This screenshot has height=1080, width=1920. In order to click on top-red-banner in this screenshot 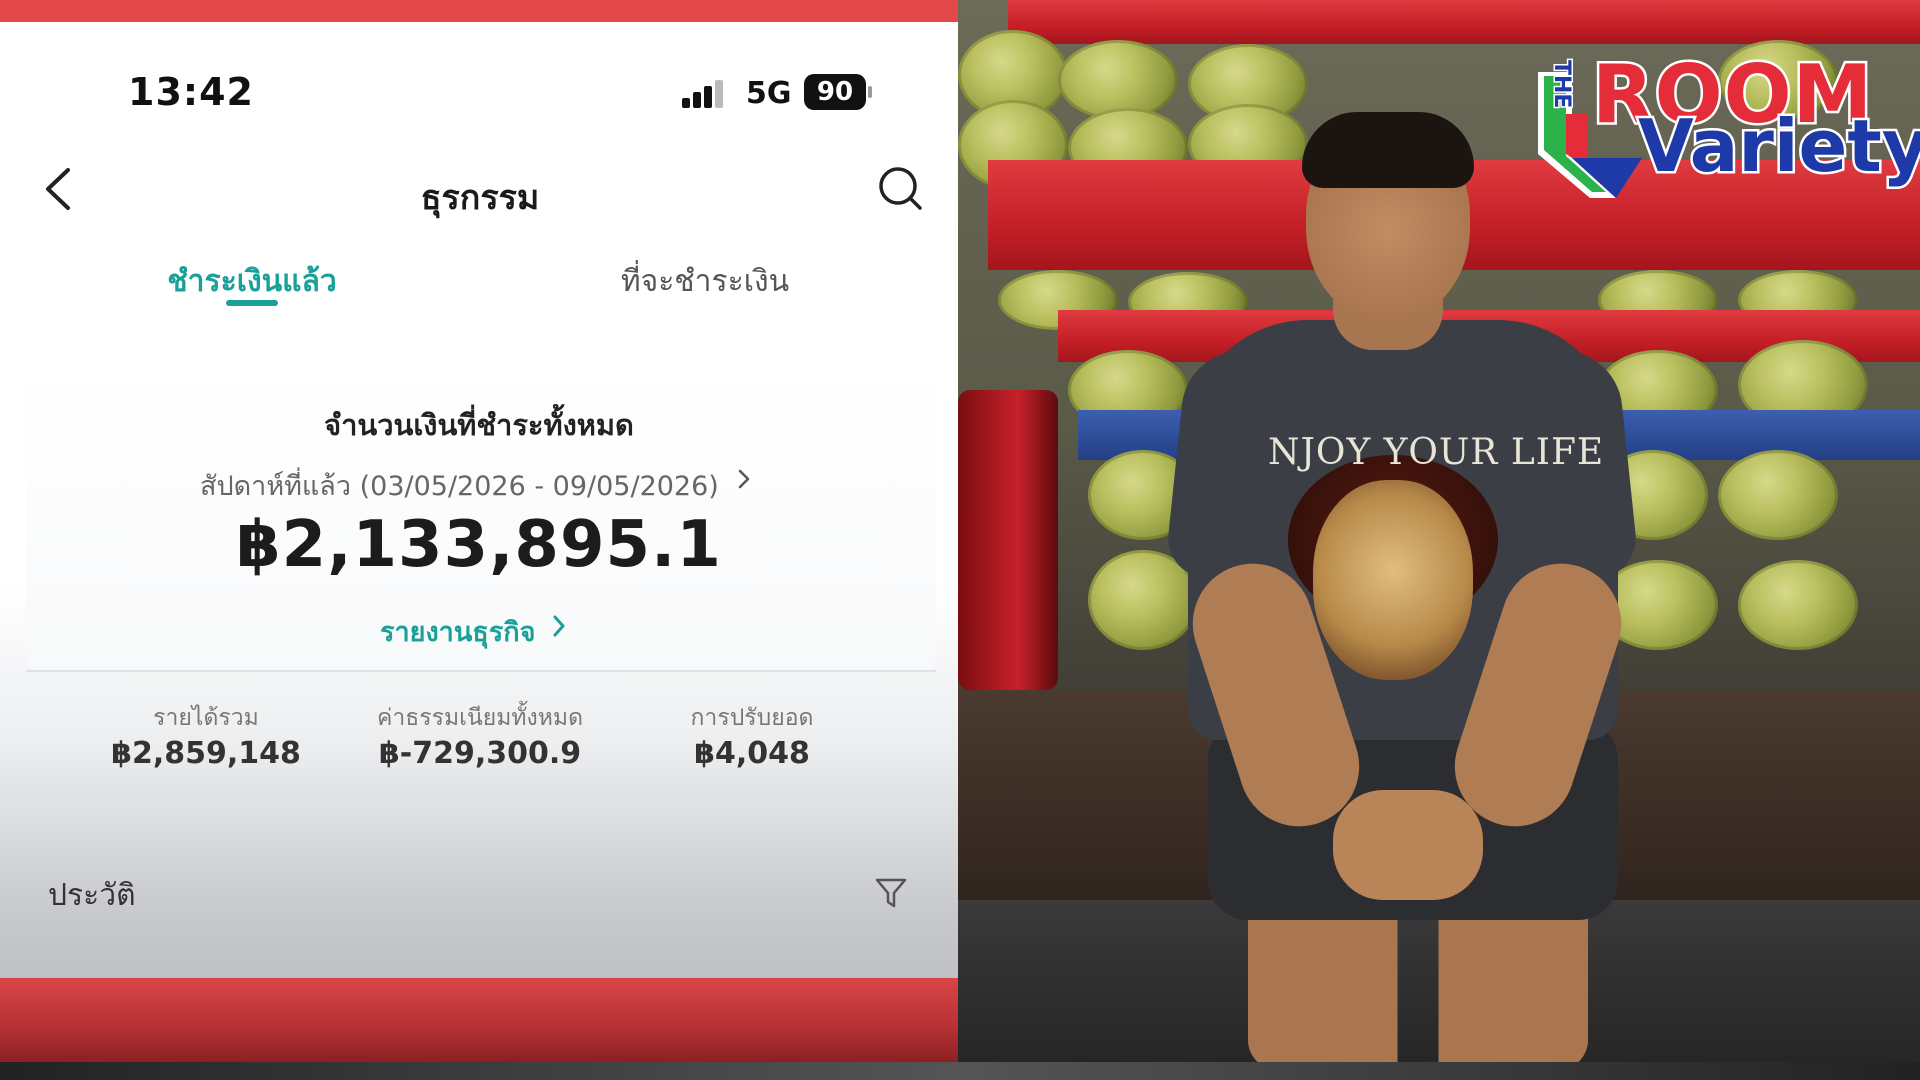, I will do `click(479, 11)`.